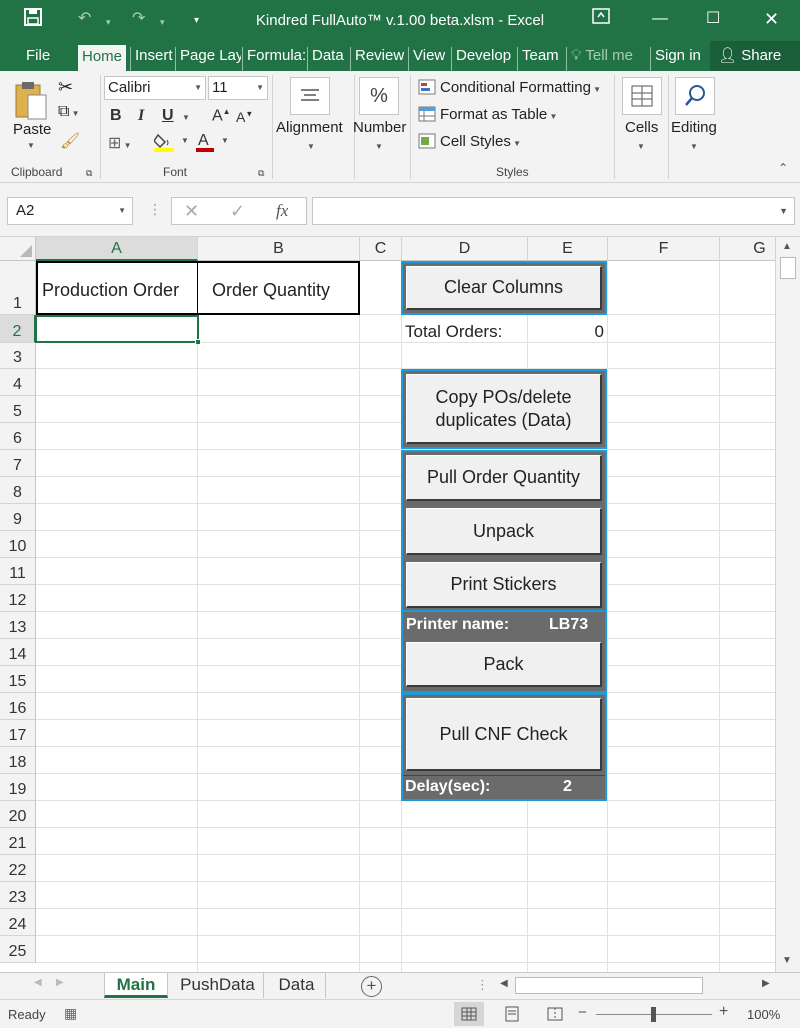 The image size is (800, 1028). What do you see at coordinates (70, 1013) in the screenshot?
I see `macro-recording-icon: ▦` at bounding box center [70, 1013].